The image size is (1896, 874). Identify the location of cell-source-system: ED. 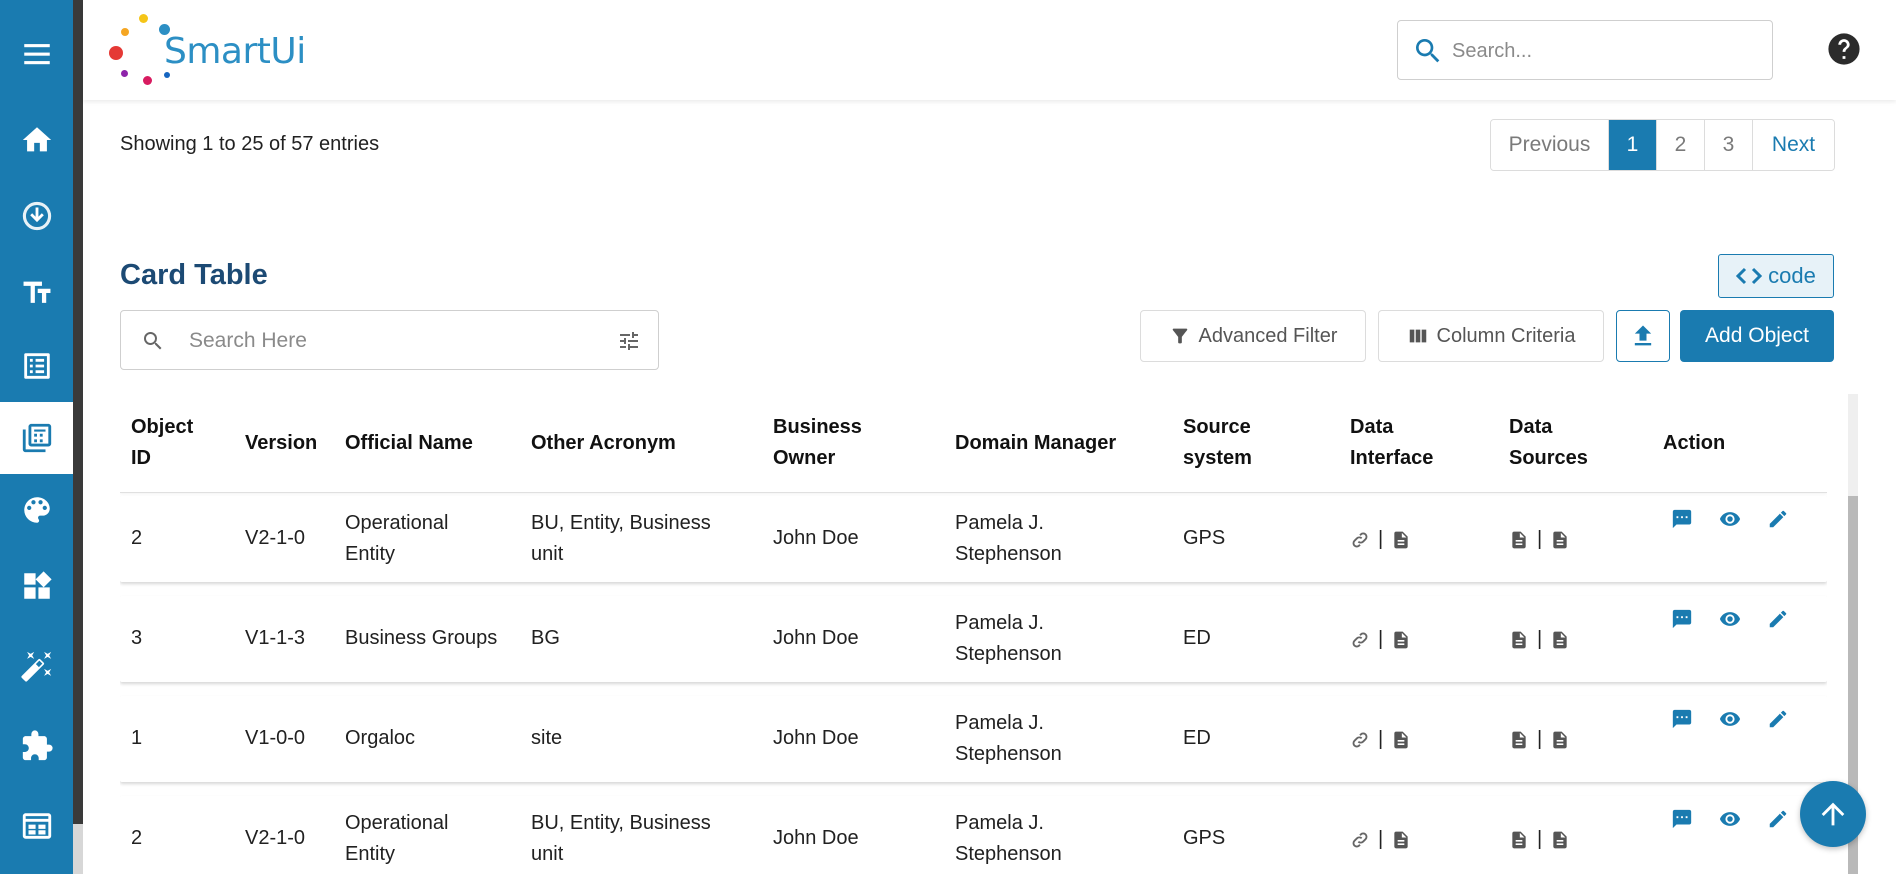
(1197, 638).